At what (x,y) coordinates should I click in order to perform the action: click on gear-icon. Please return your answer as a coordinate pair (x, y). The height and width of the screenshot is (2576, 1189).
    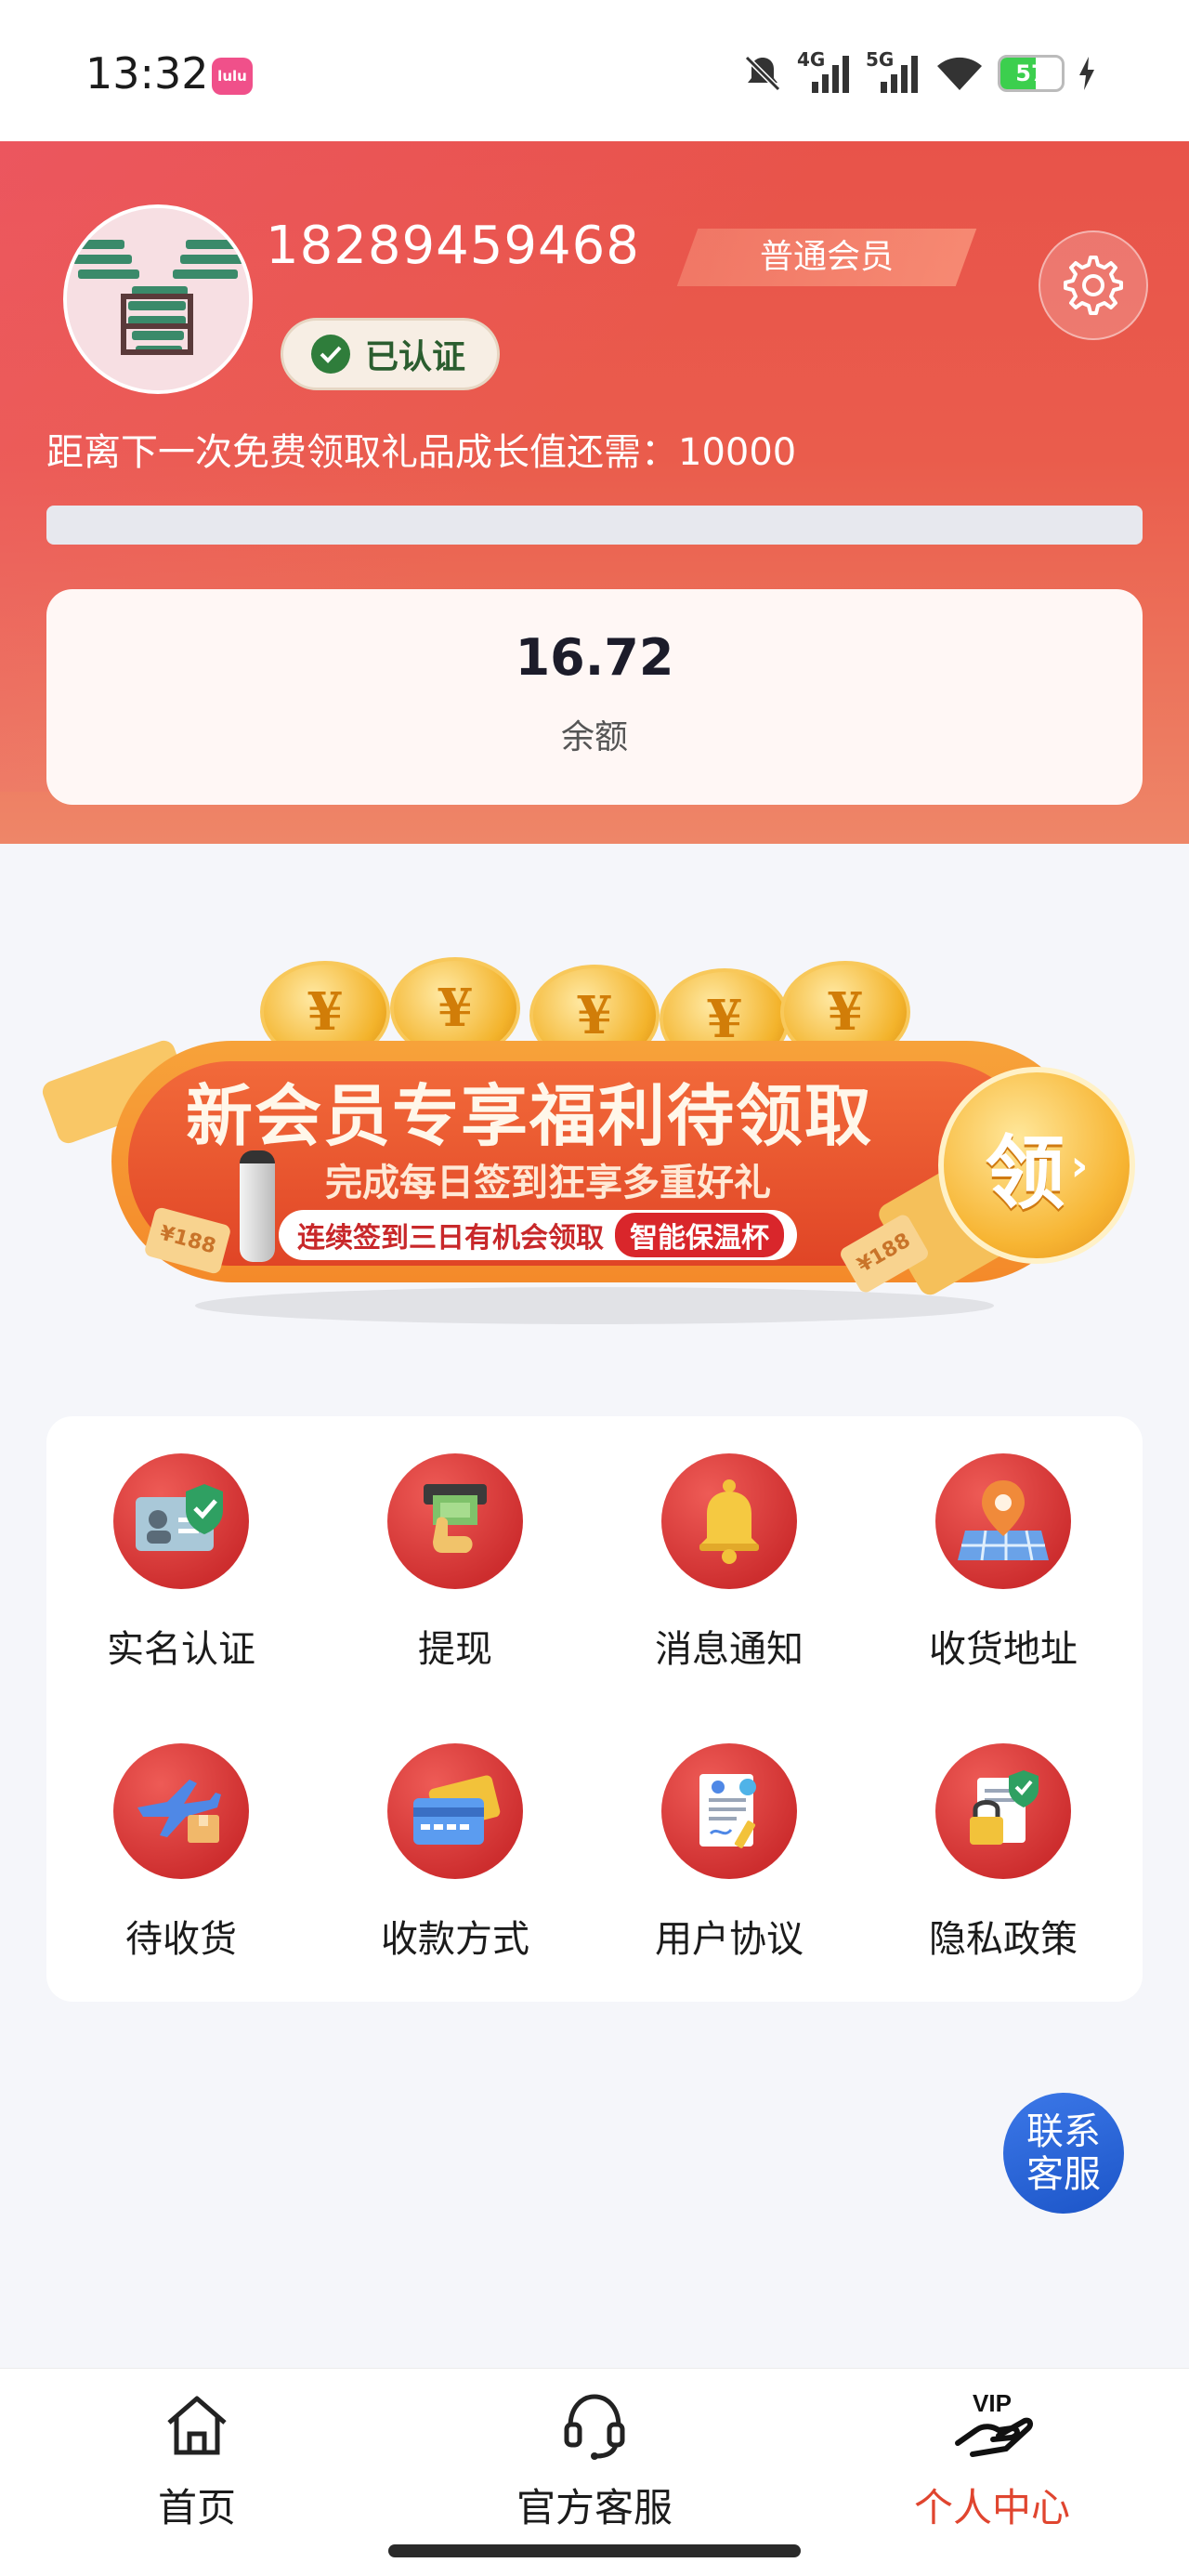
    Looking at the image, I should click on (1093, 285).